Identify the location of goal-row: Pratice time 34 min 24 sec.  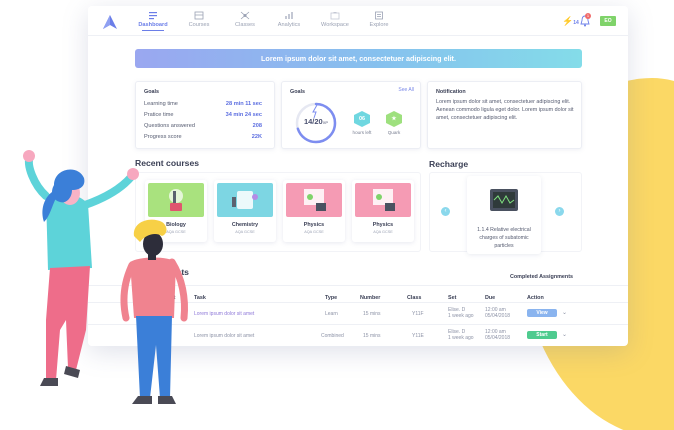
(203, 115).